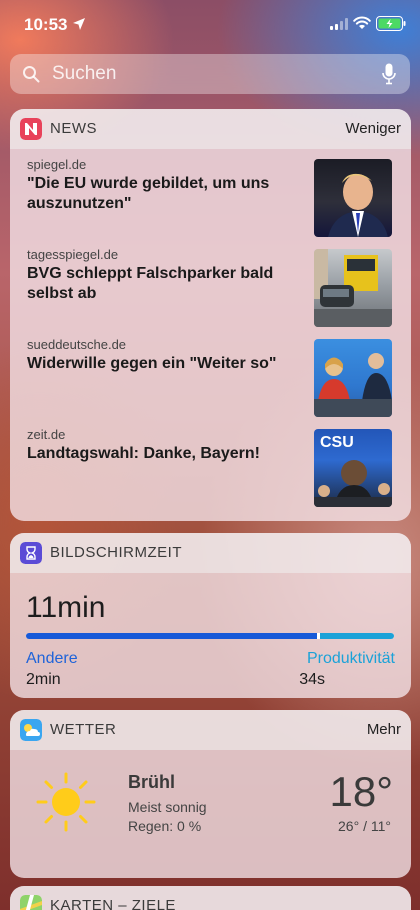  Describe the element at coordinates (357, 636) in the screenshot. I see `screentime-bar-segment-productivity` at that location.